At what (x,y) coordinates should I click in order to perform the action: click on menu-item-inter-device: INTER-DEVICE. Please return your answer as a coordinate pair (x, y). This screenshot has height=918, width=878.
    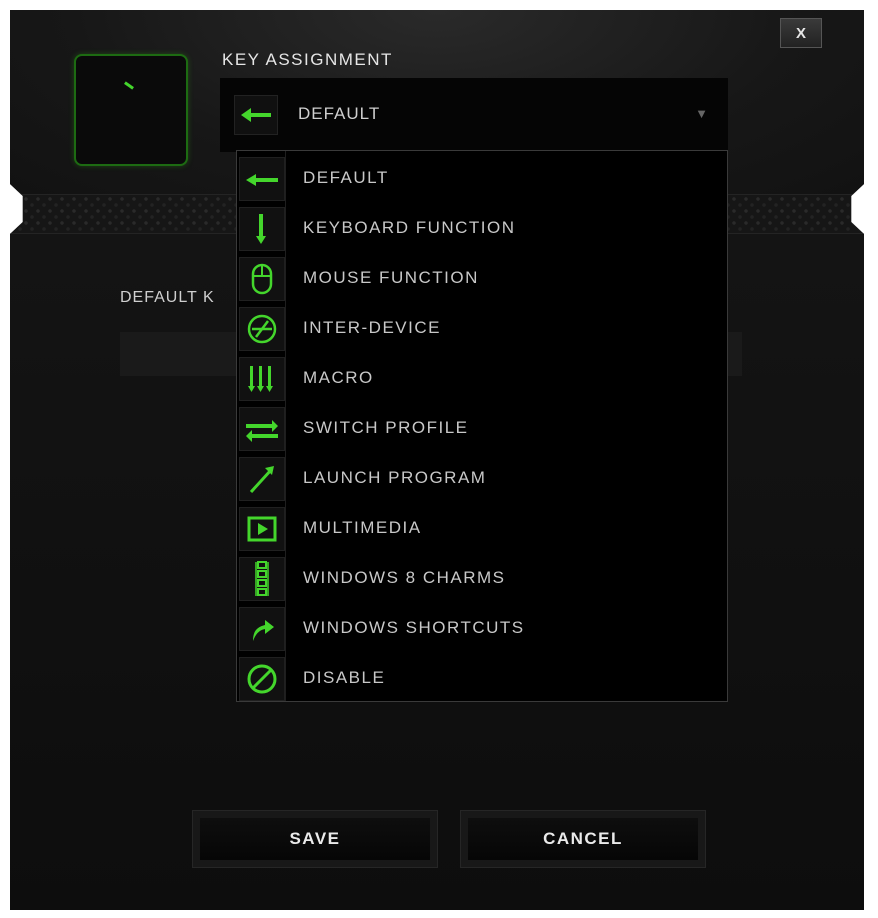
    Looking at the image, I should click on (482, 328).